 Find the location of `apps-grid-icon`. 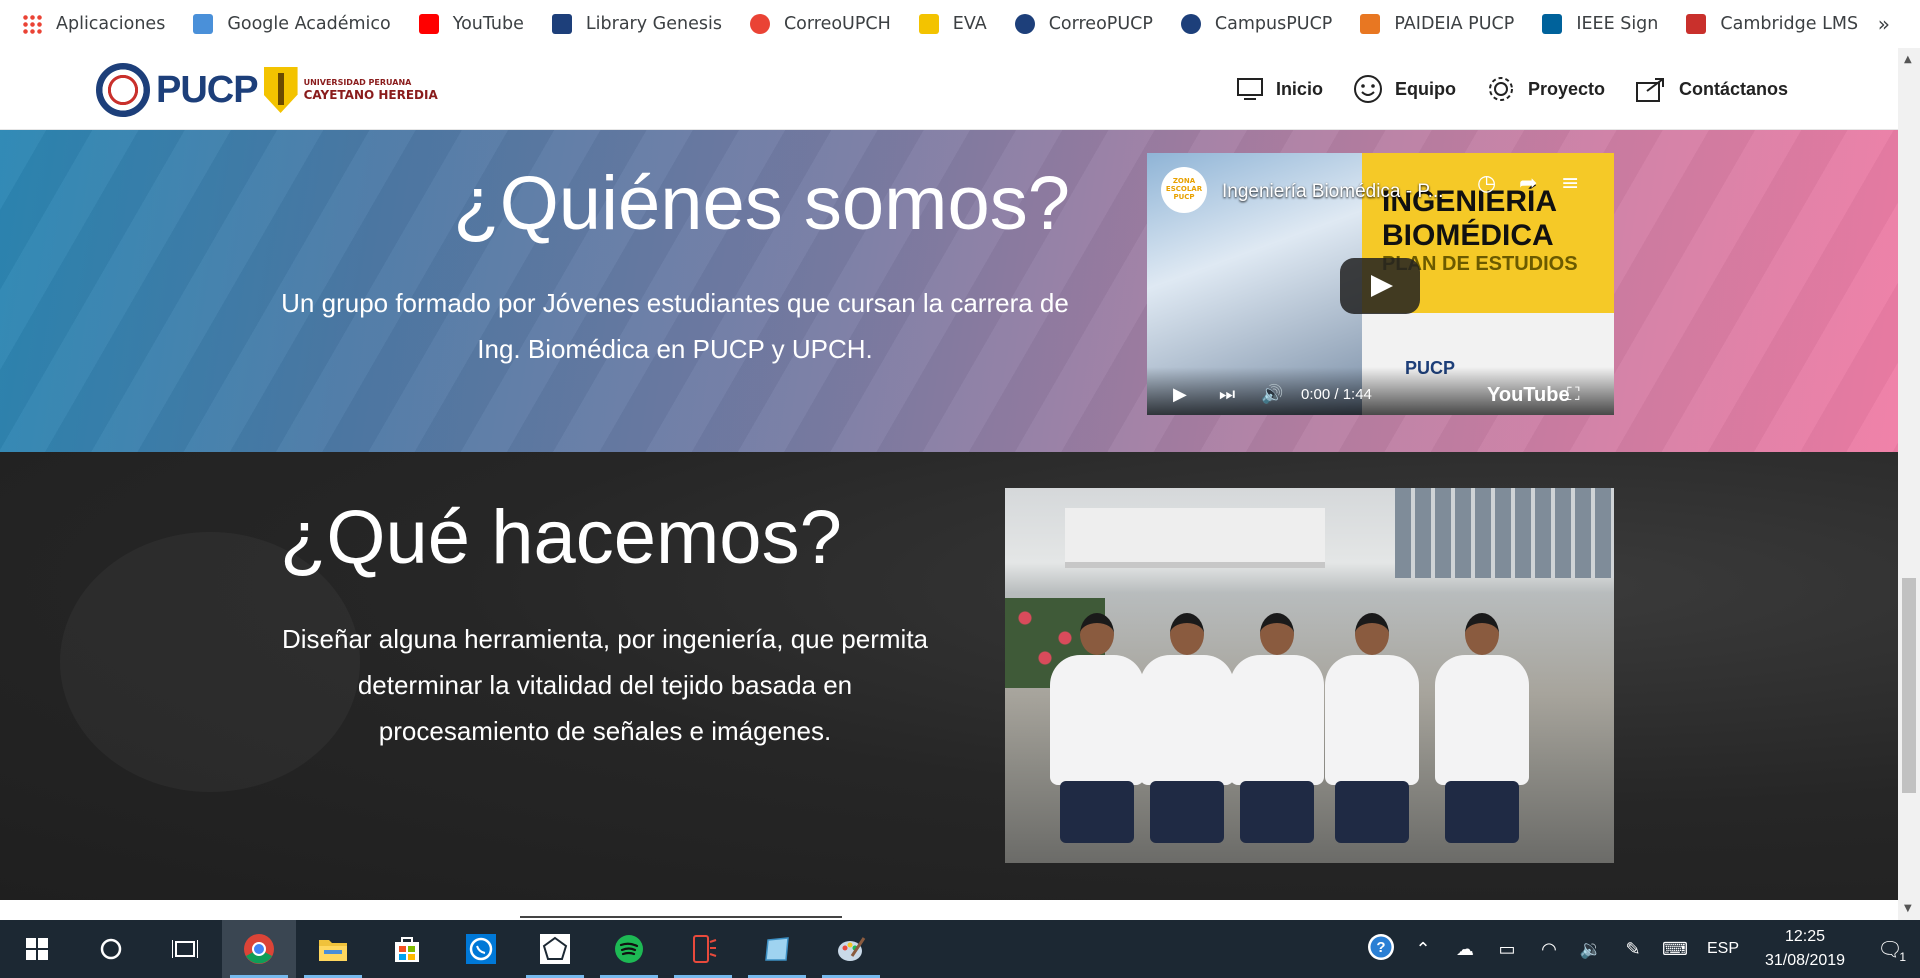

apps-grid-icon is located at coordinates (32, 24).